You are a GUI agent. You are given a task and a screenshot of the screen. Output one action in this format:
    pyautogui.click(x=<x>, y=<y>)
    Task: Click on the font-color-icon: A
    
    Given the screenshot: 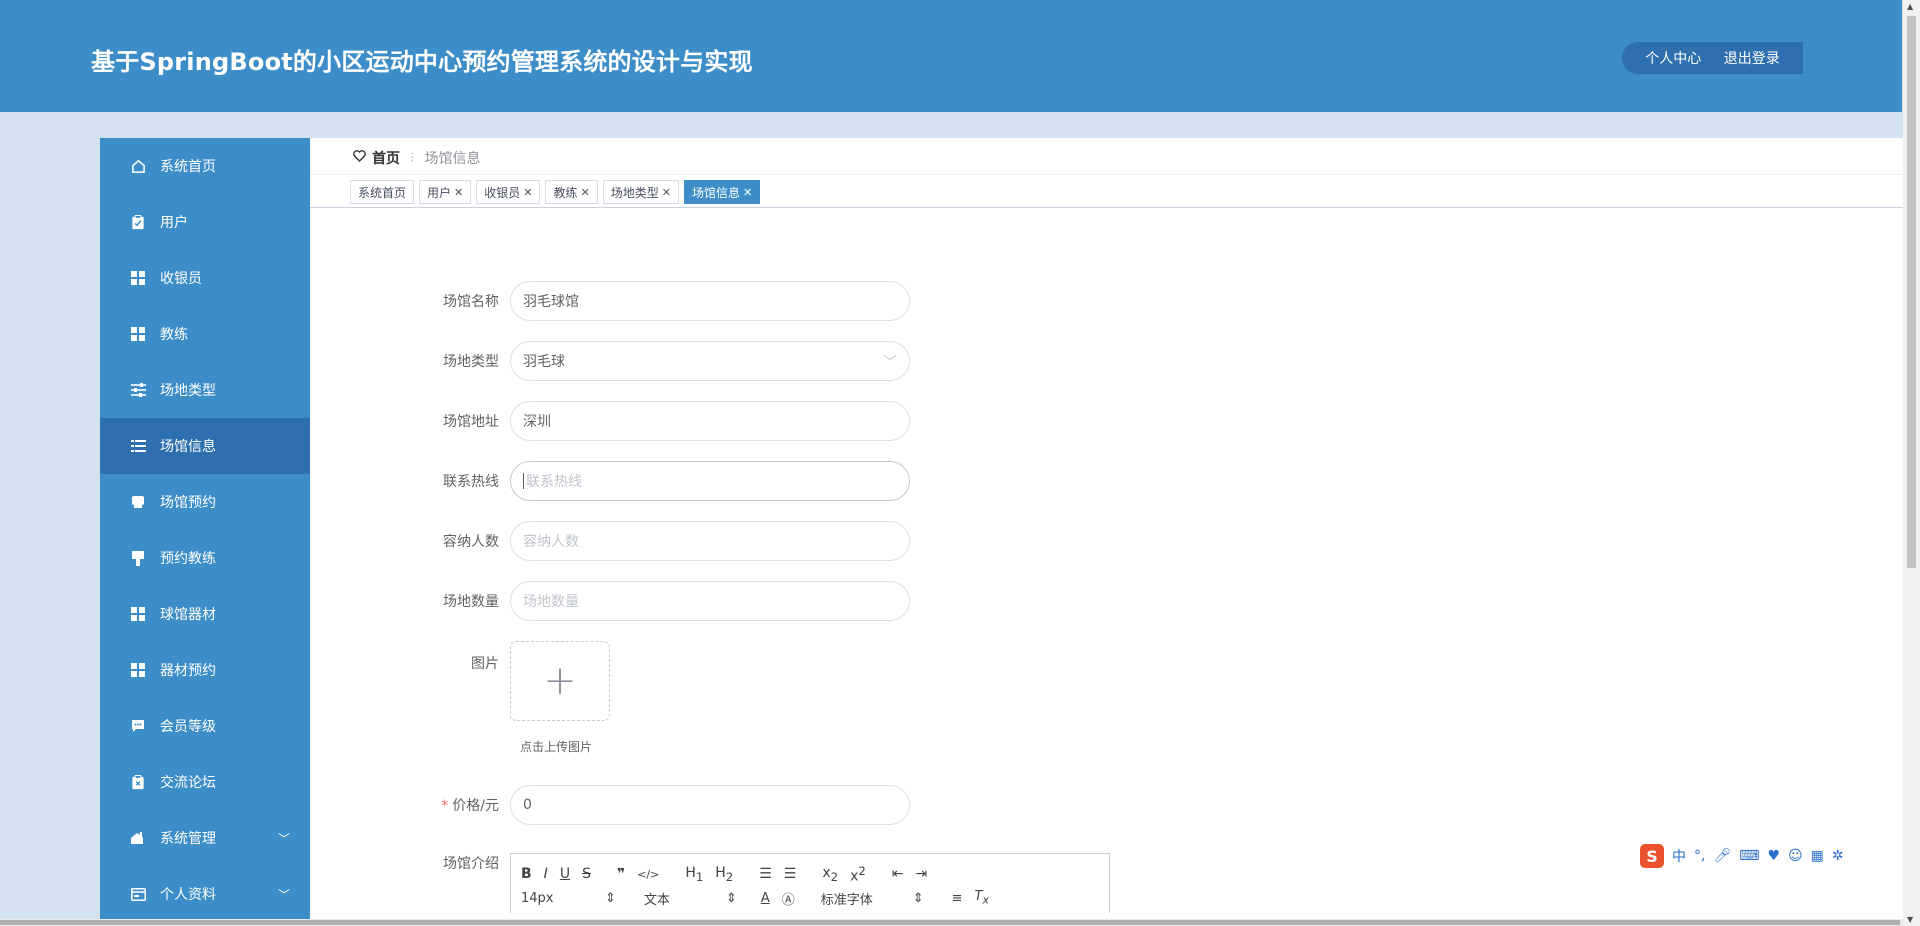 What is the action you would take?
    pyautogui.click(x=765, y=898)
    